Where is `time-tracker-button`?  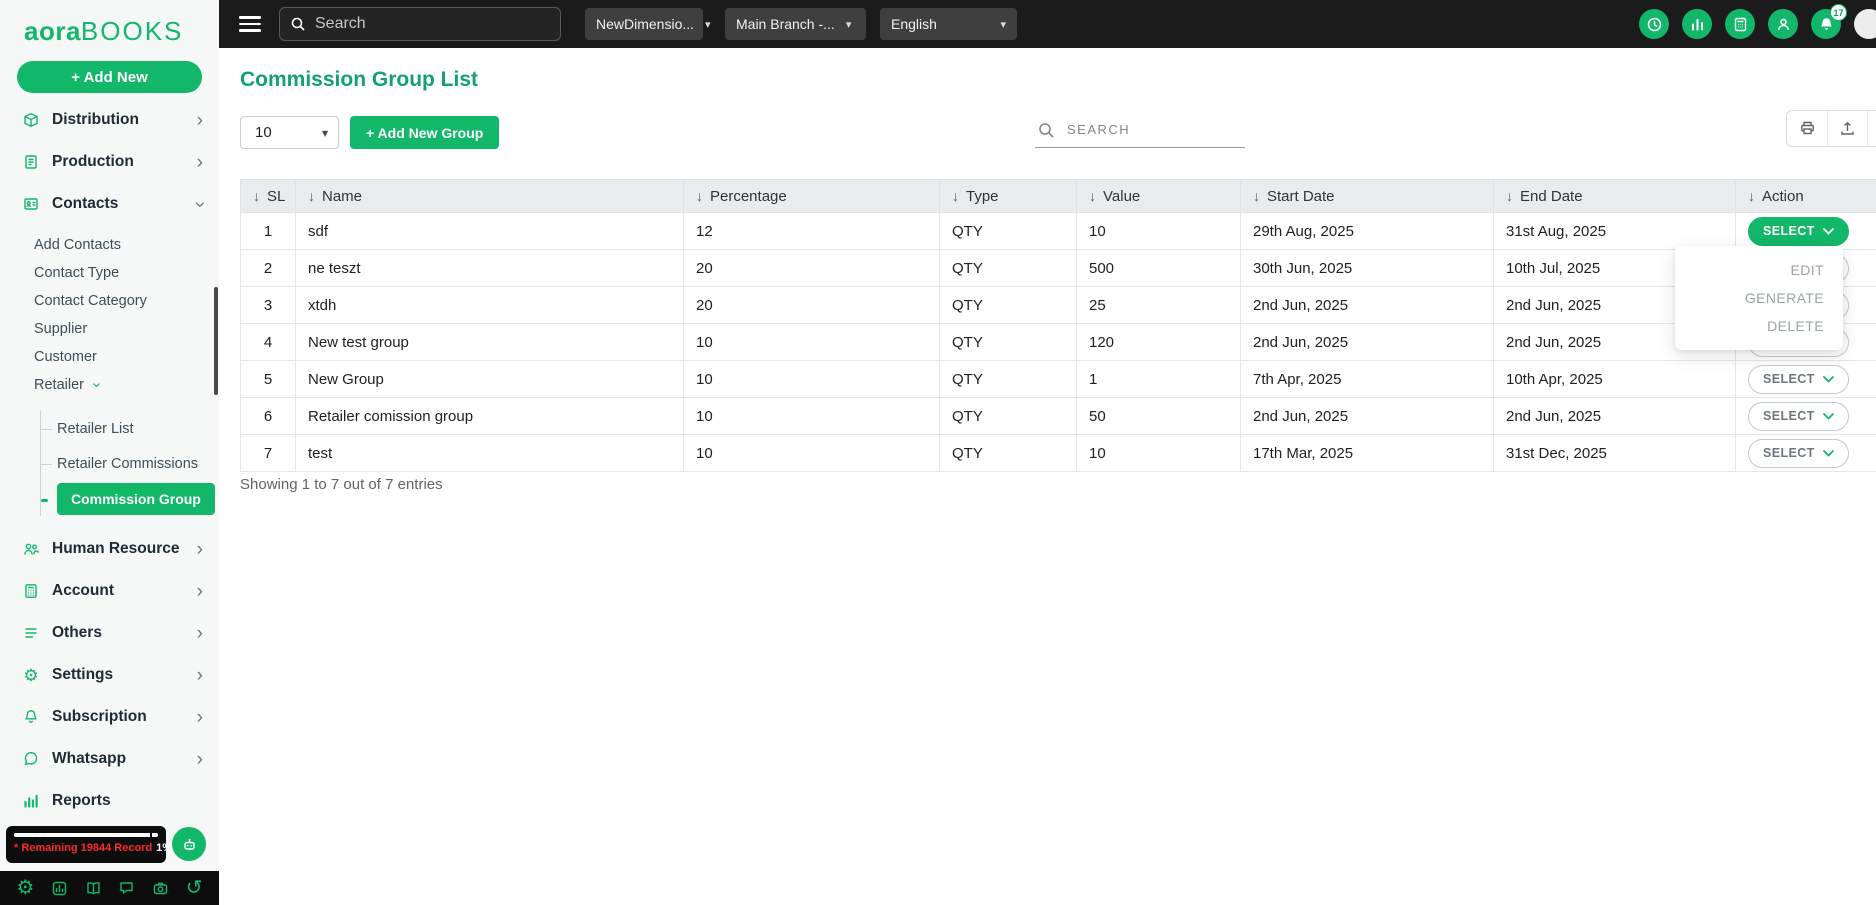 time-tracker-button is located at coordinates (1654, 24).